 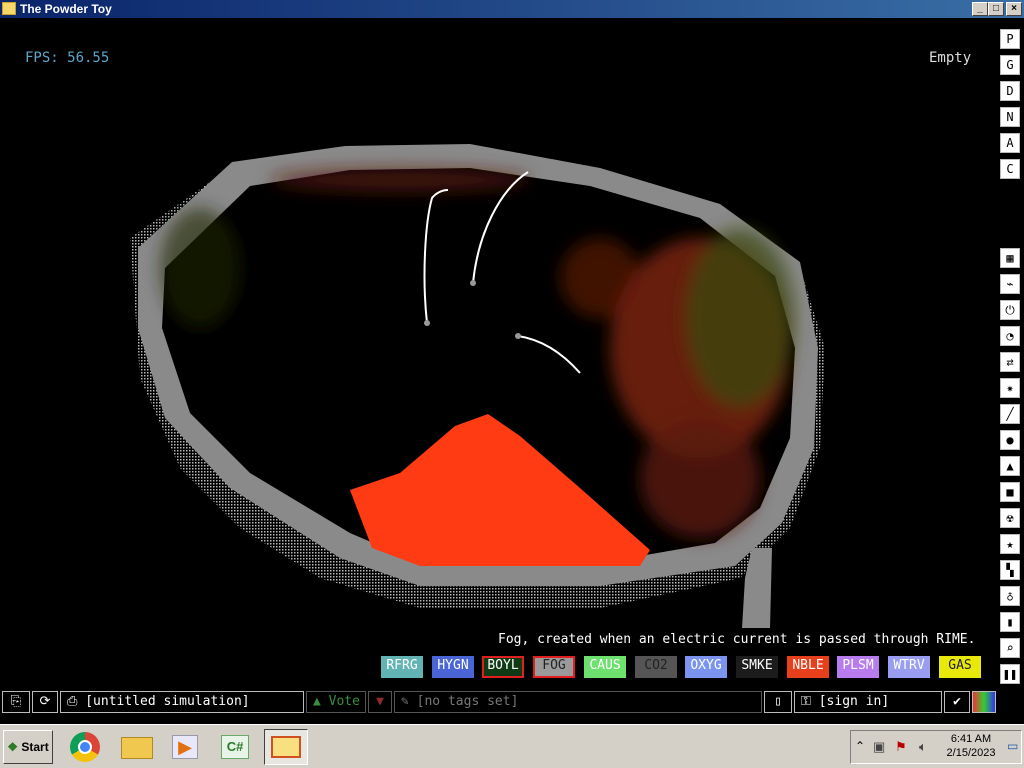 I want to click on hover-element-label: Empty, so click(x=950, y=58).